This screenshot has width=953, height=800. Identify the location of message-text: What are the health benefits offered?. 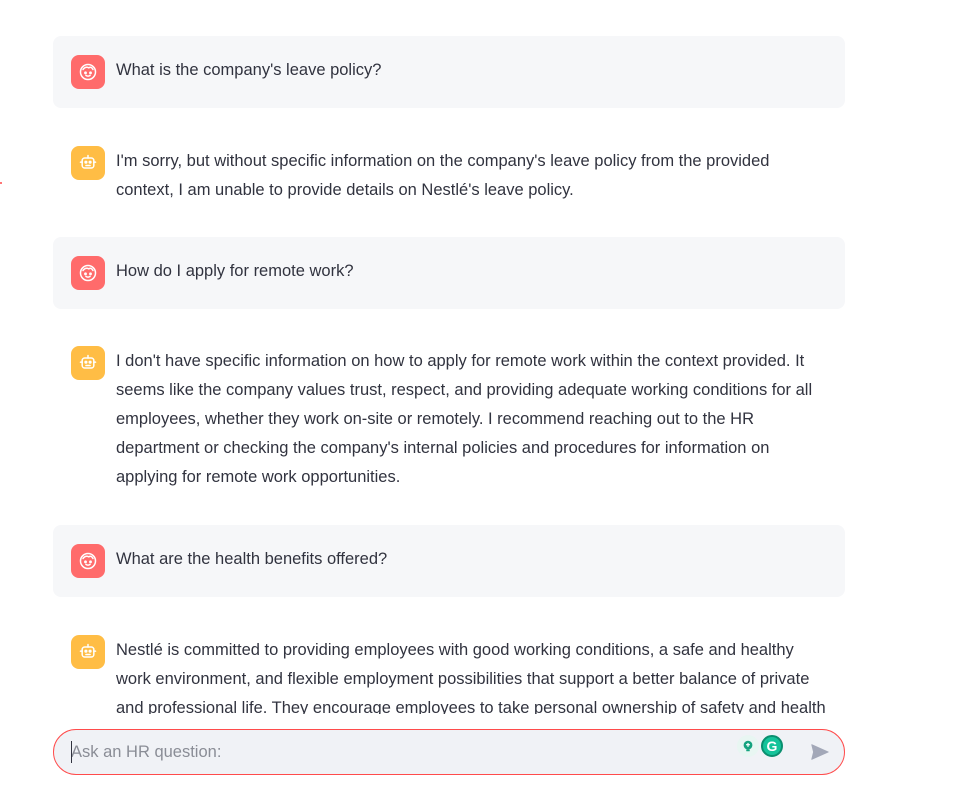
(252, 559).